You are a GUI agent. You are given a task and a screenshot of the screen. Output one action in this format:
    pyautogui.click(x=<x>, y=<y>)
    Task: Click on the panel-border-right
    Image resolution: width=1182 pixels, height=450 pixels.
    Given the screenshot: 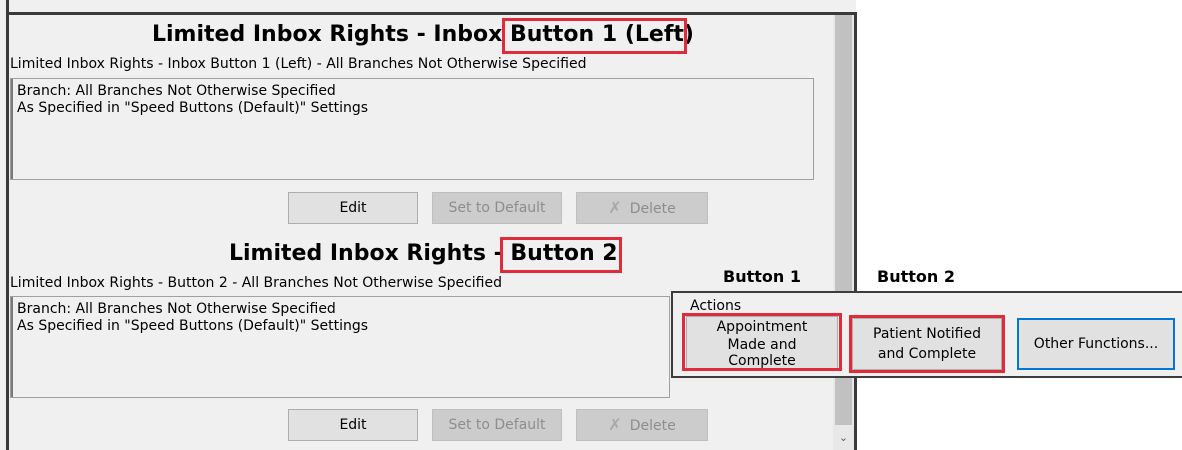 What is the action you would take?
    pyautogui.click(x=855, y=231)
    